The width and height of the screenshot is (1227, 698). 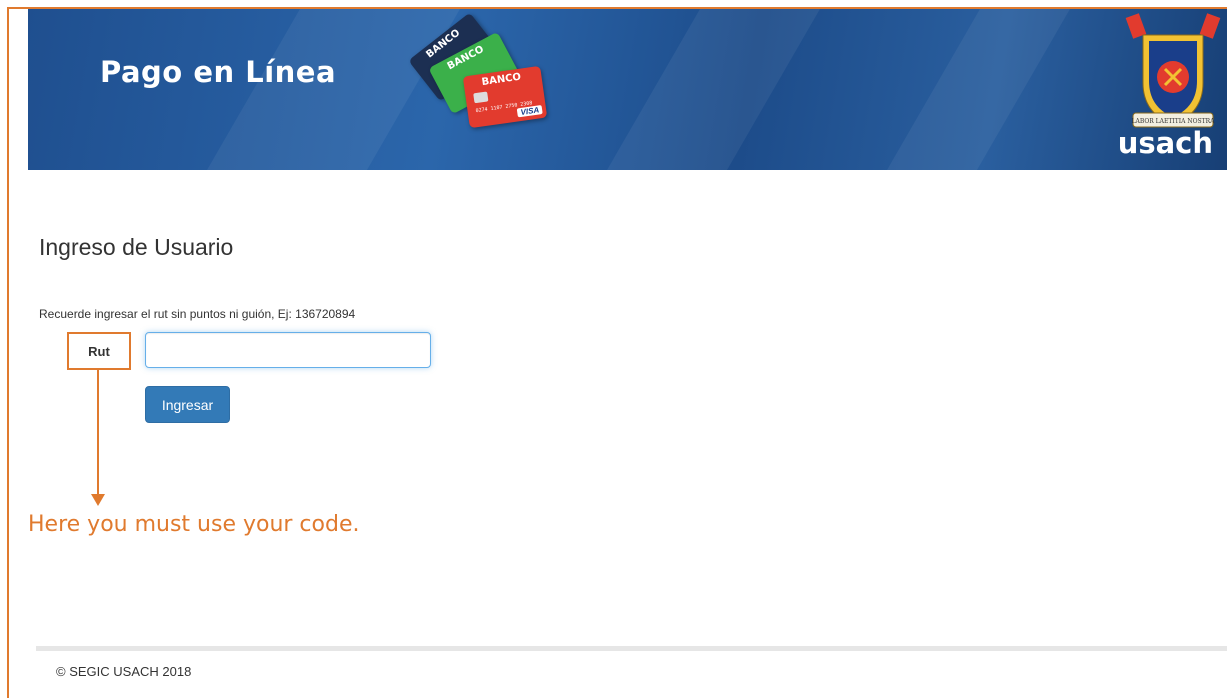 I want to click on visa-logo: VISA, so click(x=530, y=111).